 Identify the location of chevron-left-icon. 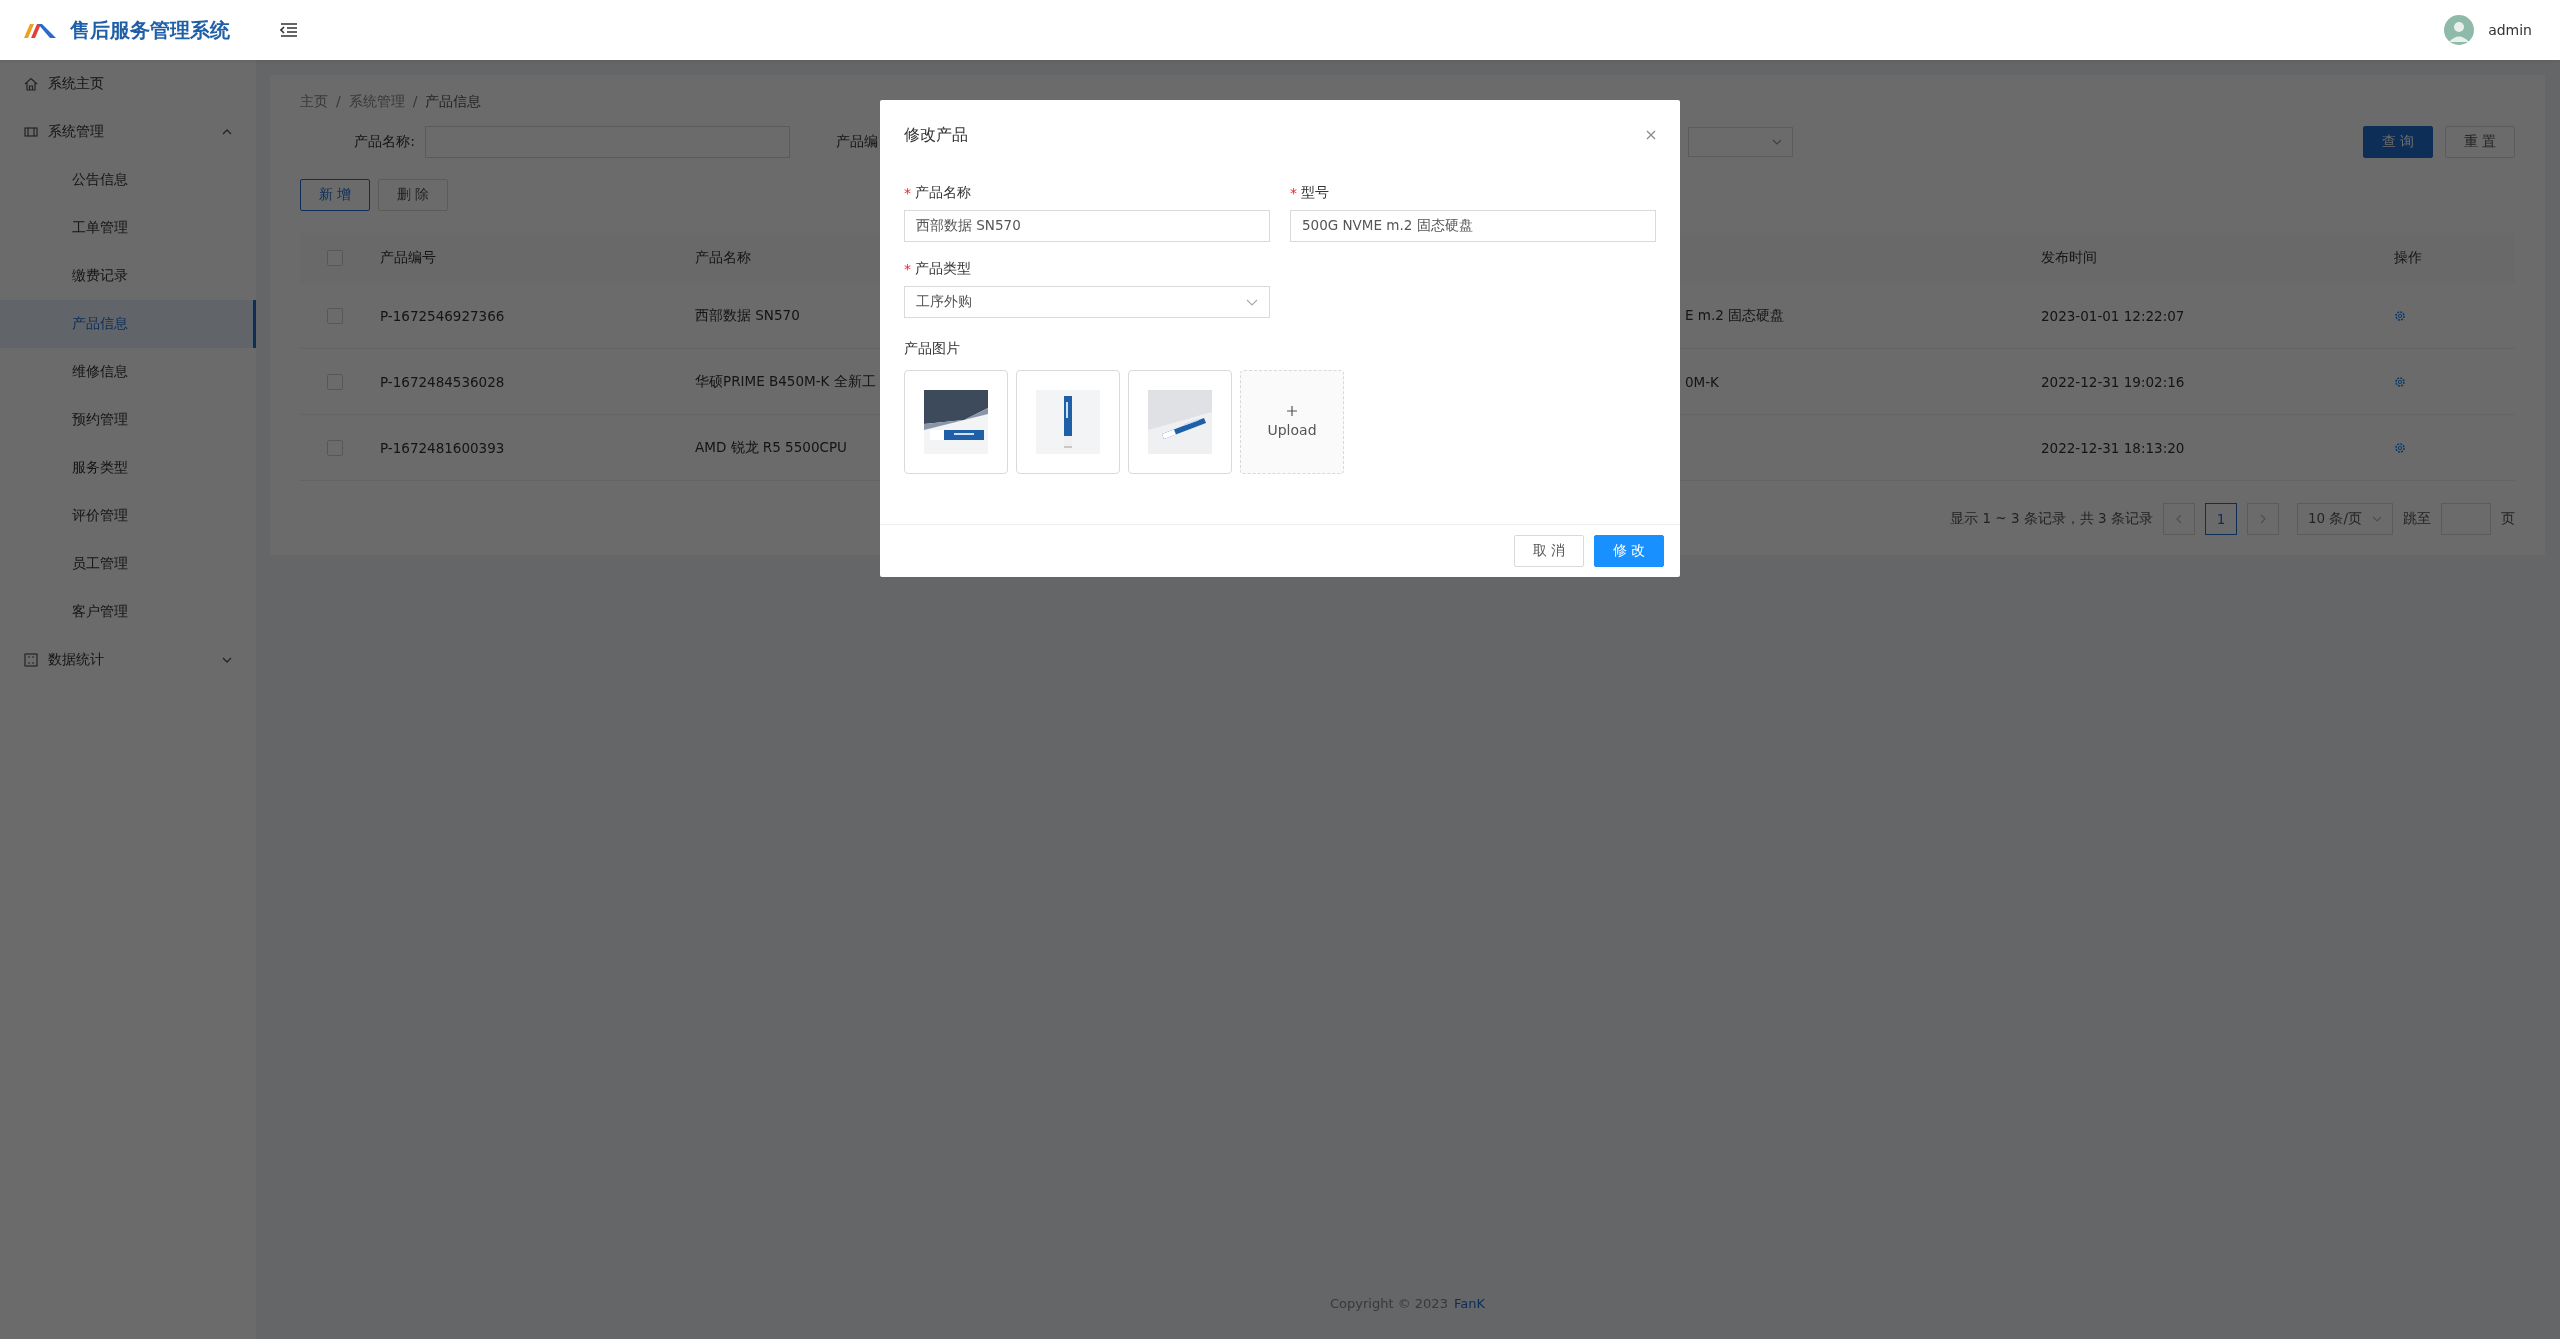
(2178, 519).